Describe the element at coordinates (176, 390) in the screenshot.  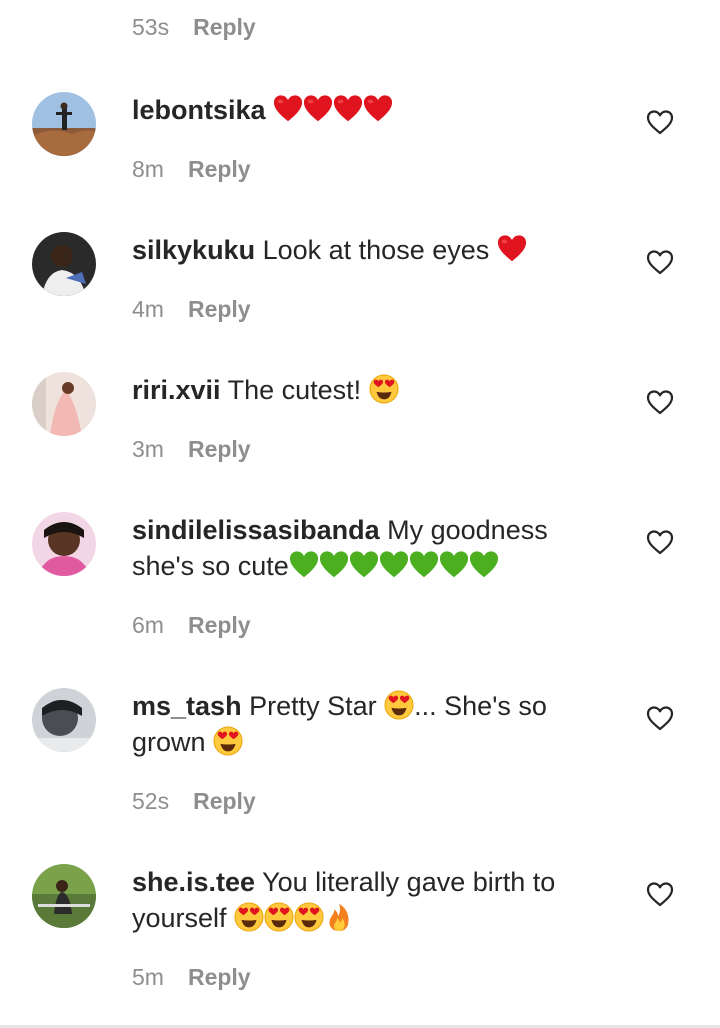
I see `comment-username: riri.xvii` at that location.